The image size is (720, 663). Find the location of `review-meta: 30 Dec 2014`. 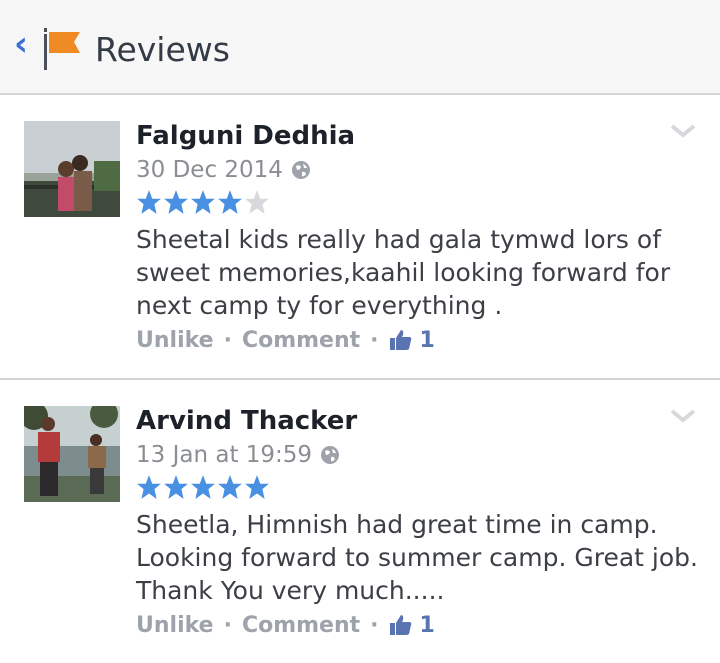

review-meta: 30 Dec 2014 is located at coordinates (223, 170).